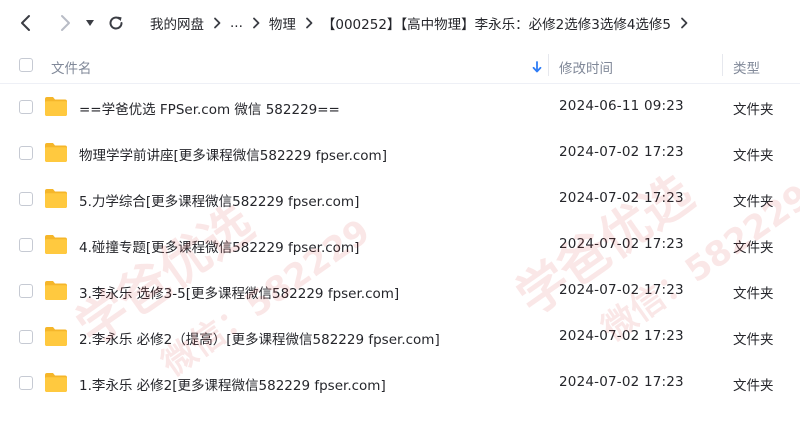 Image resolution: width=800 pixels, height=422 pixels. I want to click on file-list-header: 文件名 修改时间 类型, so click(400, 65).